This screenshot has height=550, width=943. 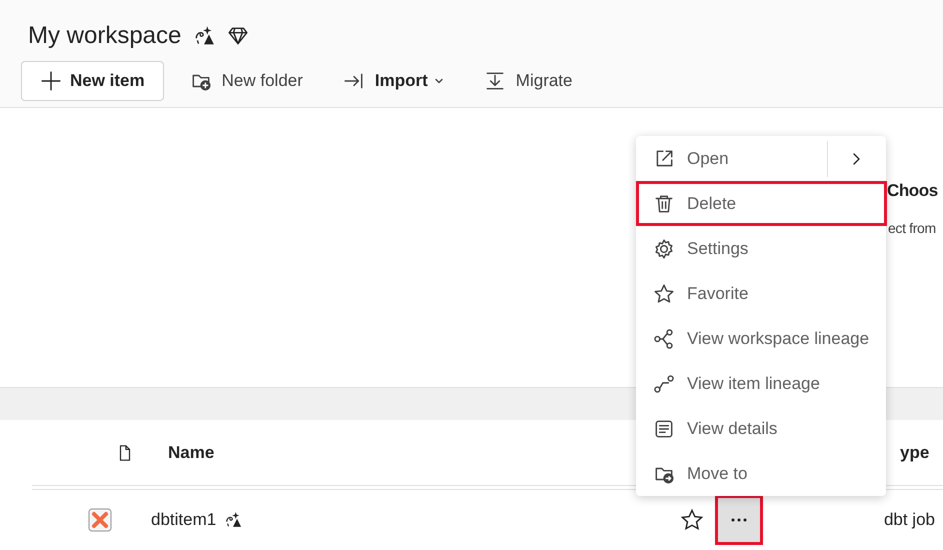 I want to click on banner-heading: Choos, so click(x=912, y=191).